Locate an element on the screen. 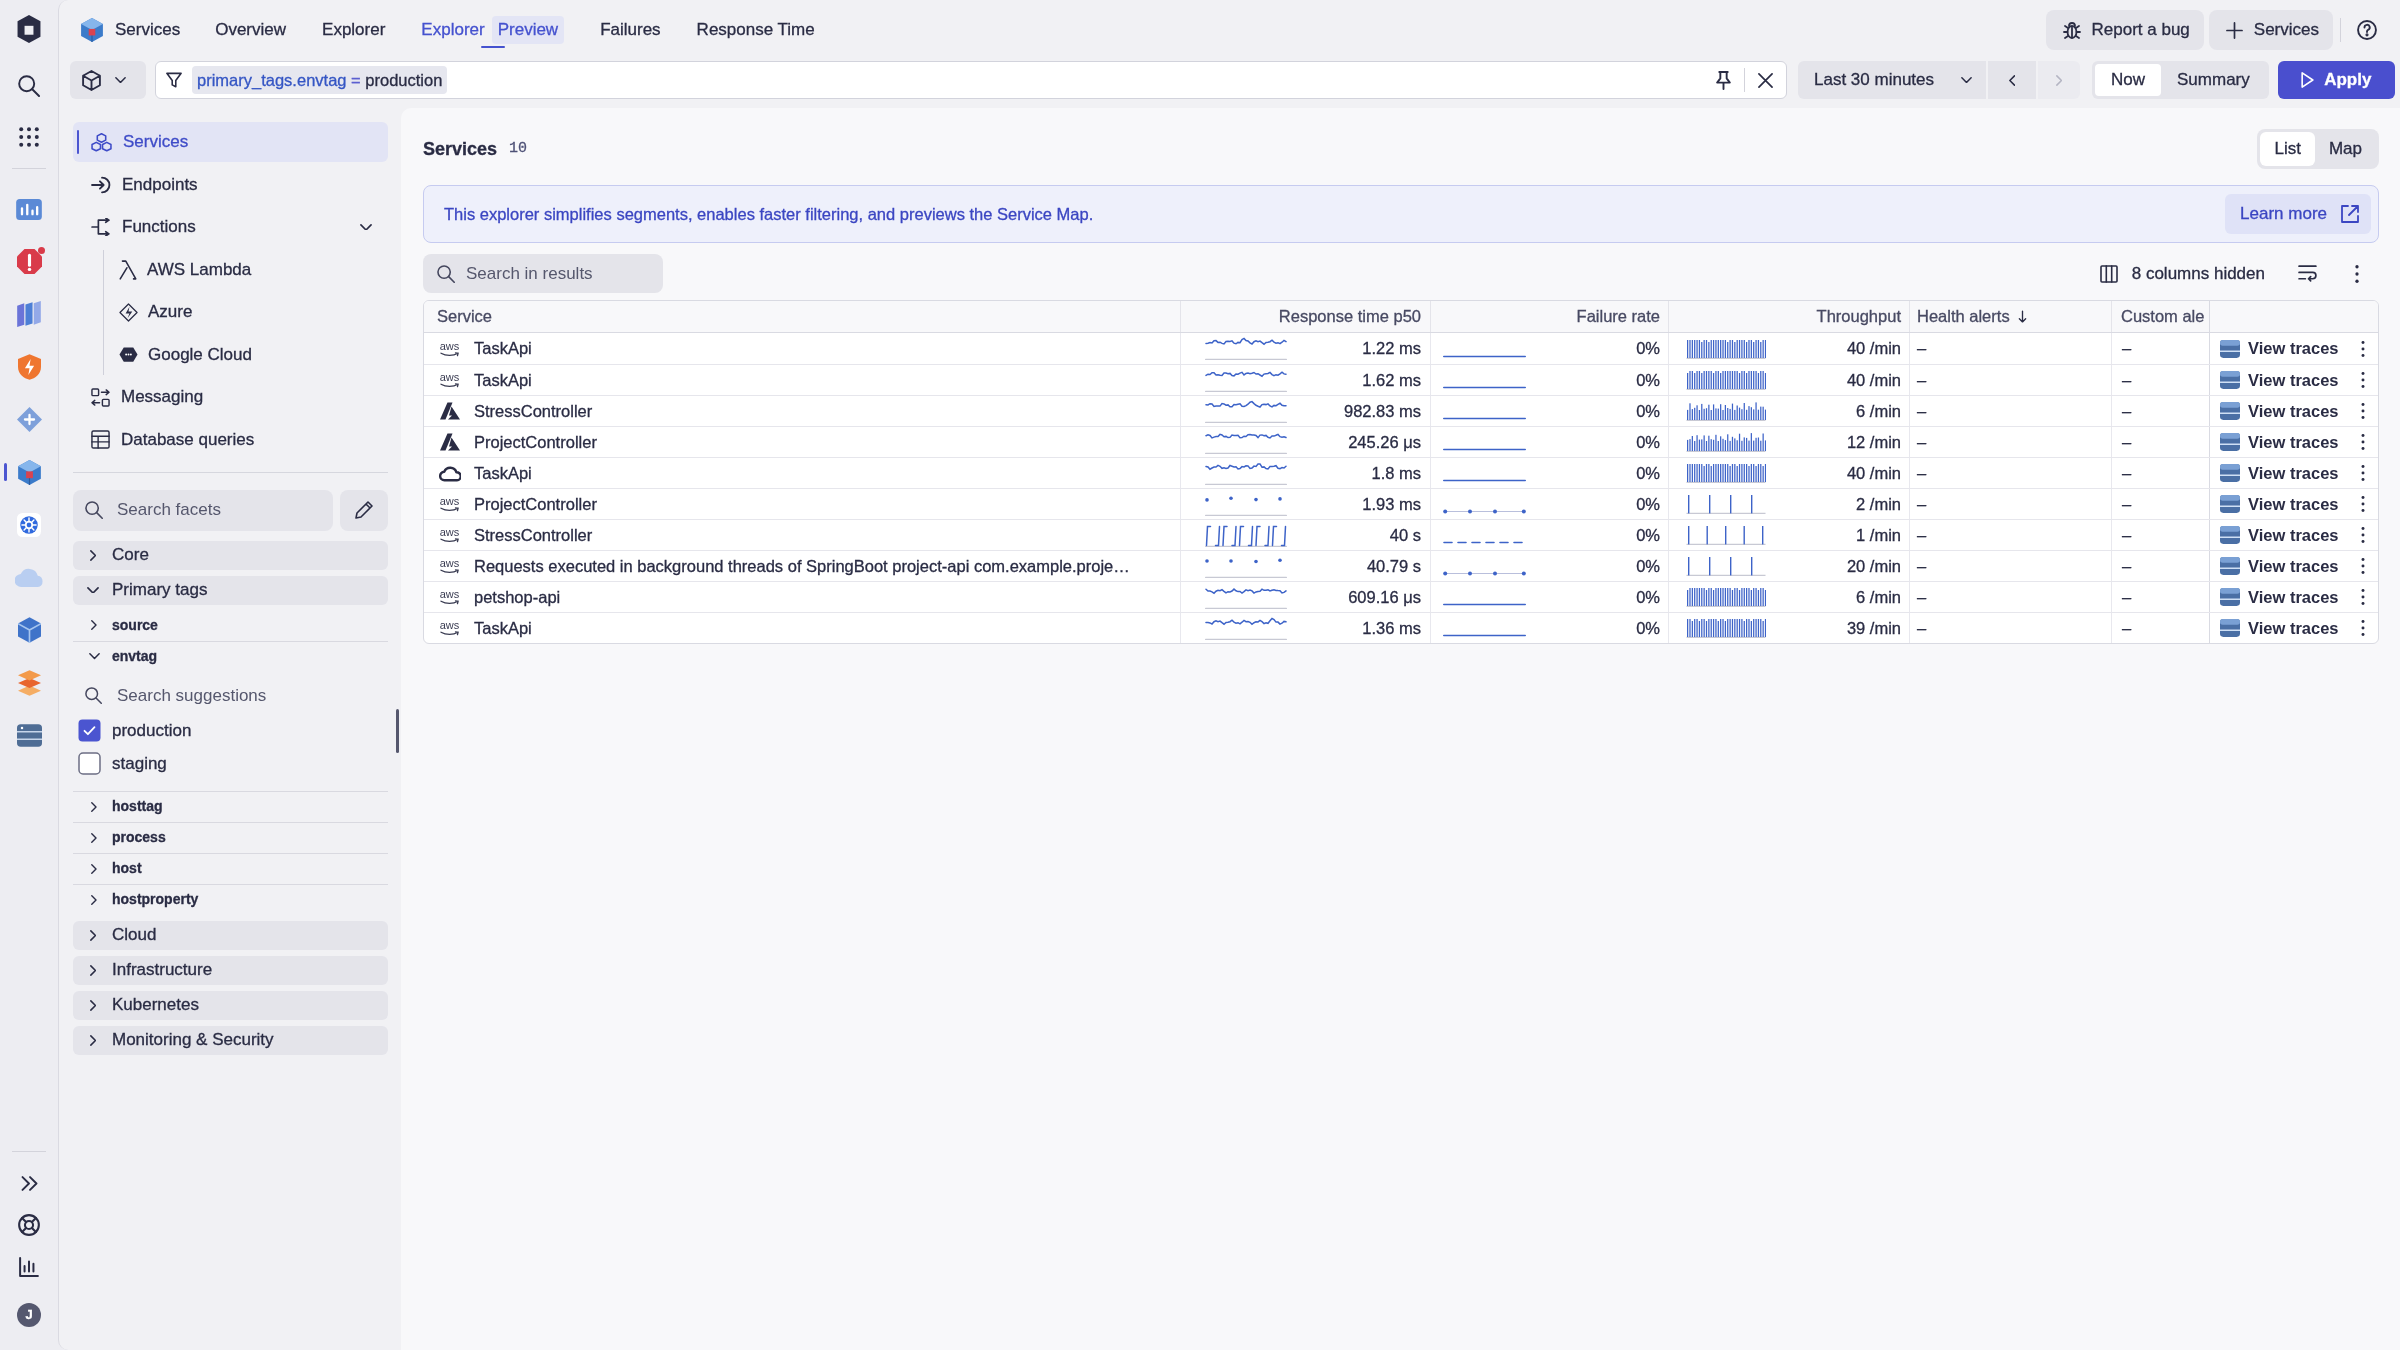  column-header: Throughput is located at coordinates (1858, 316).